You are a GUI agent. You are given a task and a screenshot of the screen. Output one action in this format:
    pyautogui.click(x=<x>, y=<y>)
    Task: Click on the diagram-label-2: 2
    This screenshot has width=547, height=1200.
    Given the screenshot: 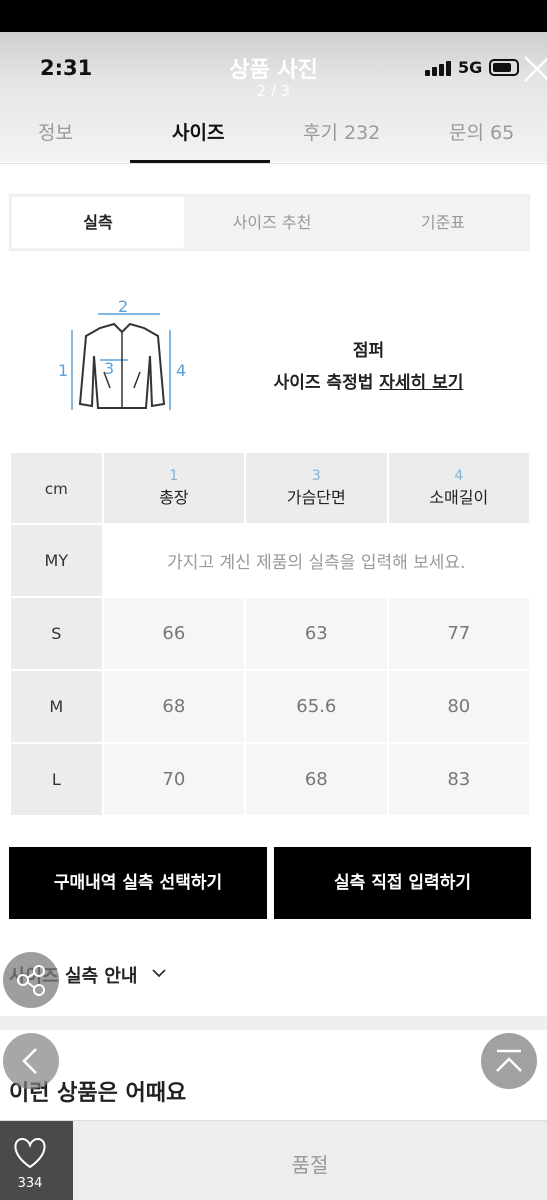 What is the action you would take?
    pyautogui.click(x=123, y=306)
    